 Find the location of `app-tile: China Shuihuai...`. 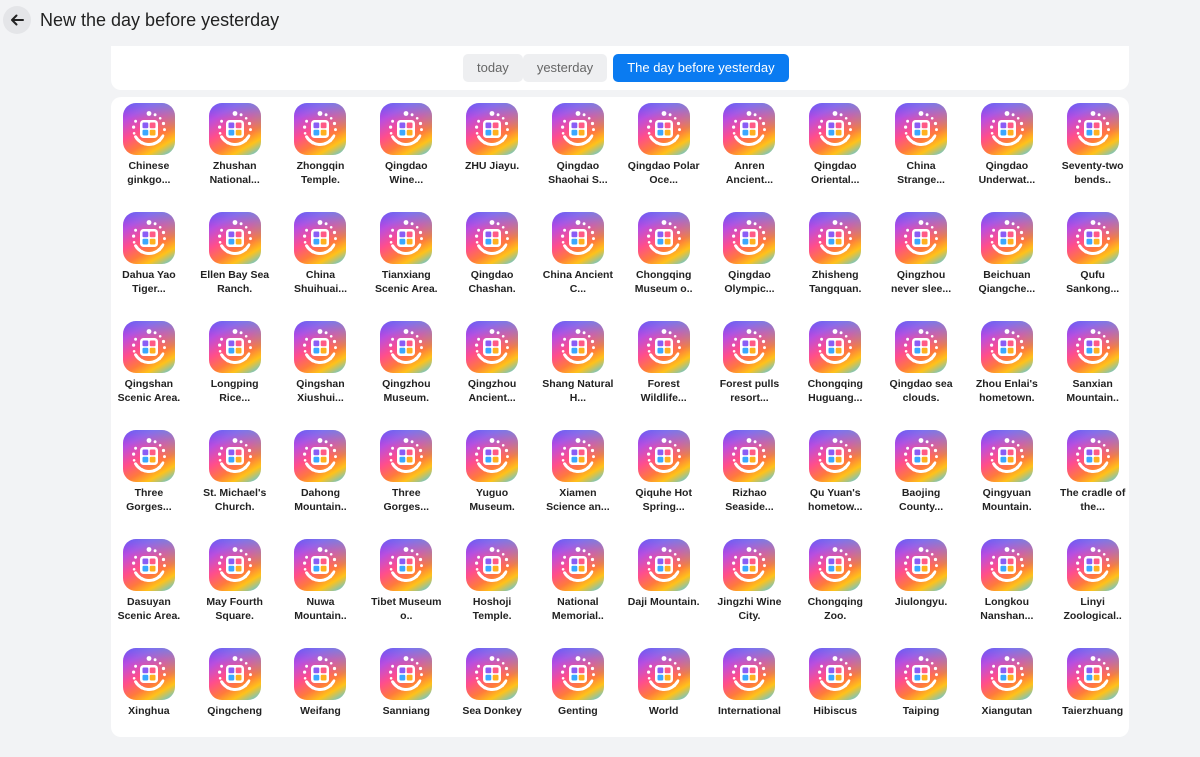

app-tile: China Shuihuai... is located at coordinates (321, 266).